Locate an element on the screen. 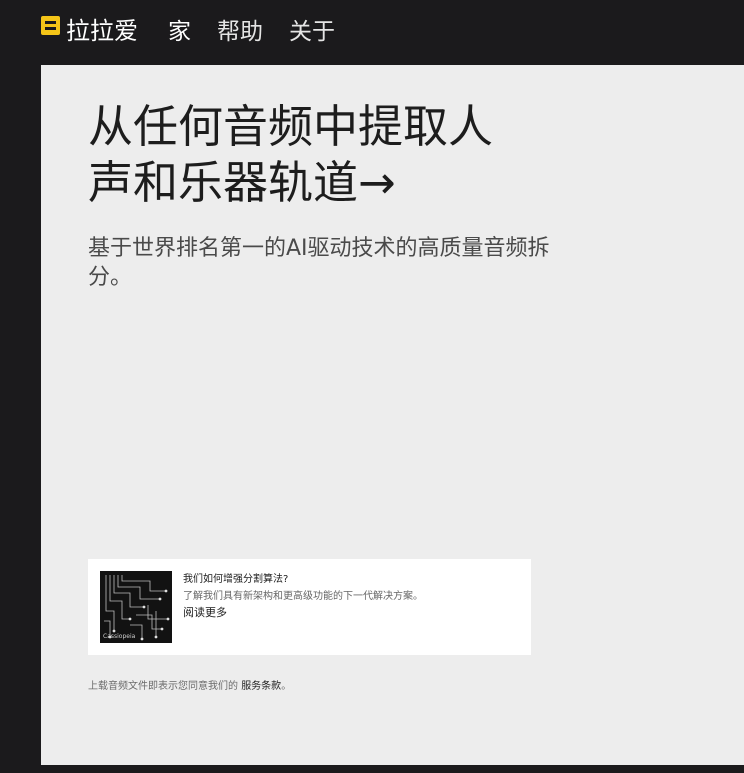 The image size is (744, 773). nav-item-about: 关于 is located at coordinates (312, 29).